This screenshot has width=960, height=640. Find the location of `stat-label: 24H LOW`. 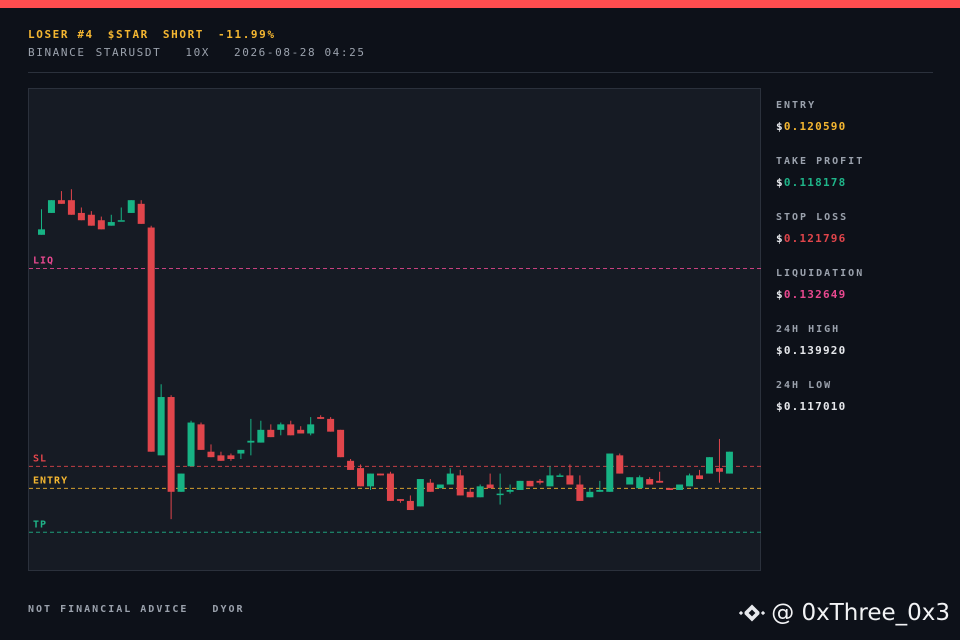

stat-label: 24H LOW is located at coordinates (804, 385).